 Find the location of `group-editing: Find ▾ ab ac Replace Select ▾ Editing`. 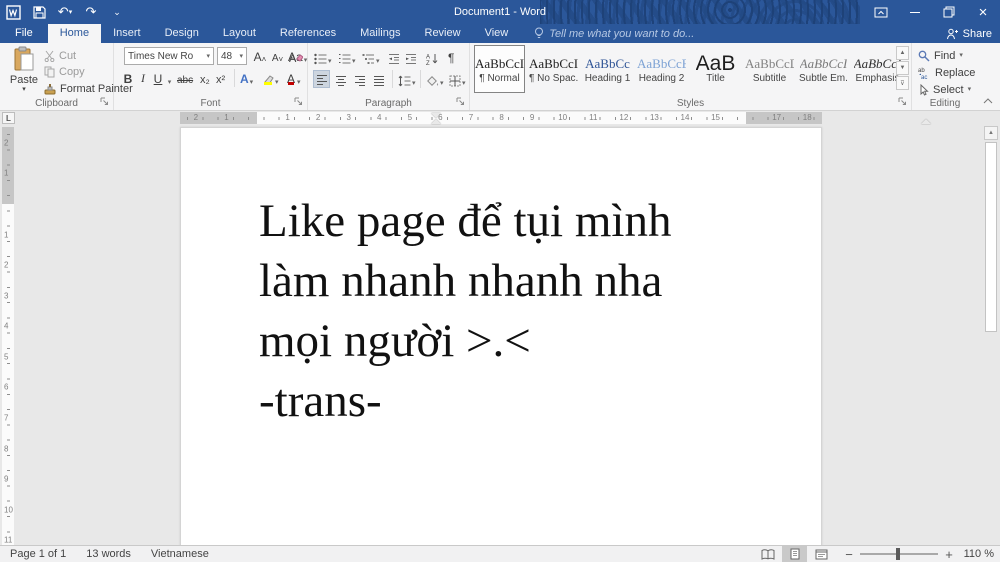

group-editing: Find ▾ ab ac Replace Select ▾ Editing is located at coordinates (945, 76).